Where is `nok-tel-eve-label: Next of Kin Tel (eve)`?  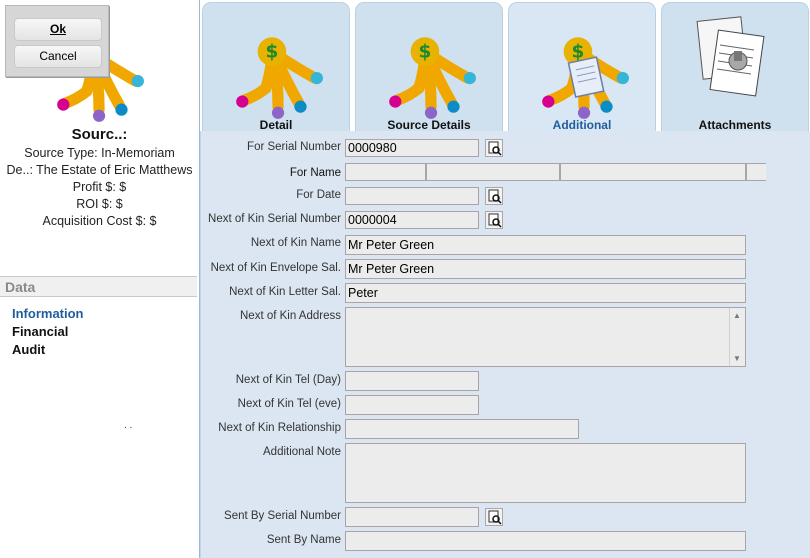 nok-tel-eve-label: Next of Kin Tel (eve) is located at coordinates (289, 404).